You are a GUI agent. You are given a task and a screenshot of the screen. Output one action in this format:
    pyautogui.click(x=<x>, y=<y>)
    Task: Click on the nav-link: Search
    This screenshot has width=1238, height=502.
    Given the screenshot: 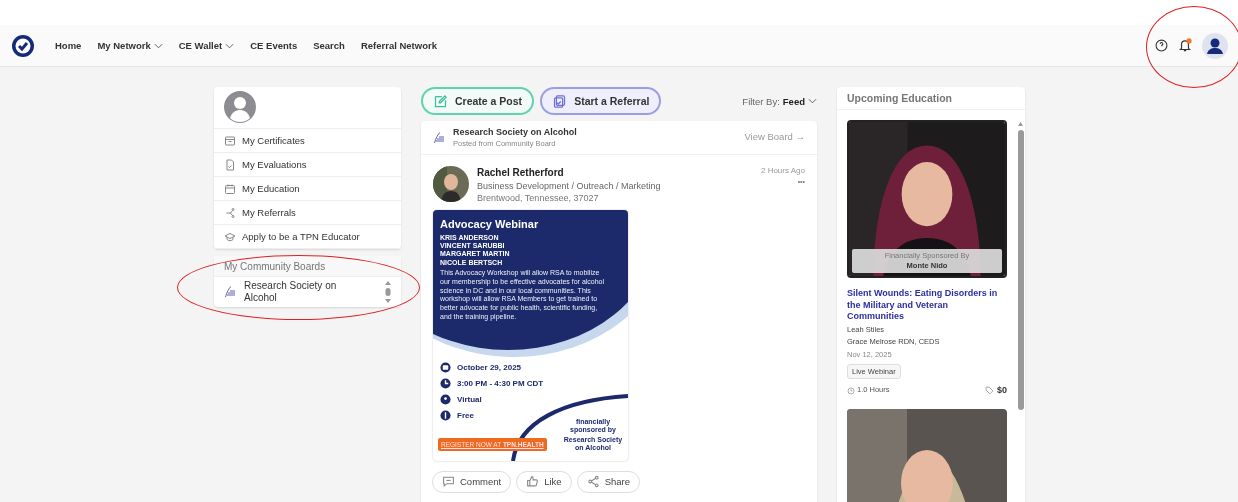 What is the action you would take?
    pyautogui.click(x=329, y=45)
    